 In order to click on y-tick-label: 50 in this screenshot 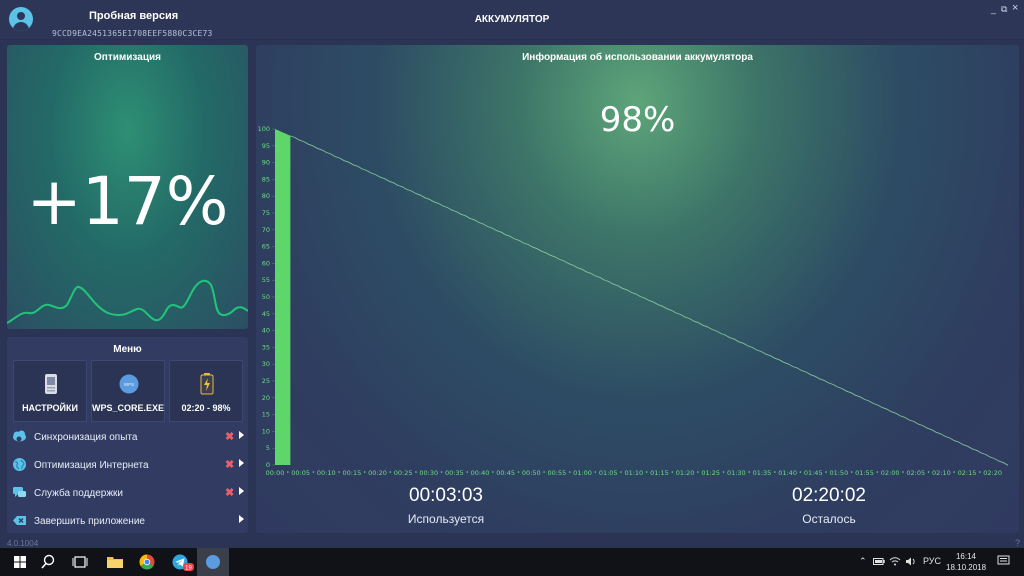, I will do `click(266, 297)`.